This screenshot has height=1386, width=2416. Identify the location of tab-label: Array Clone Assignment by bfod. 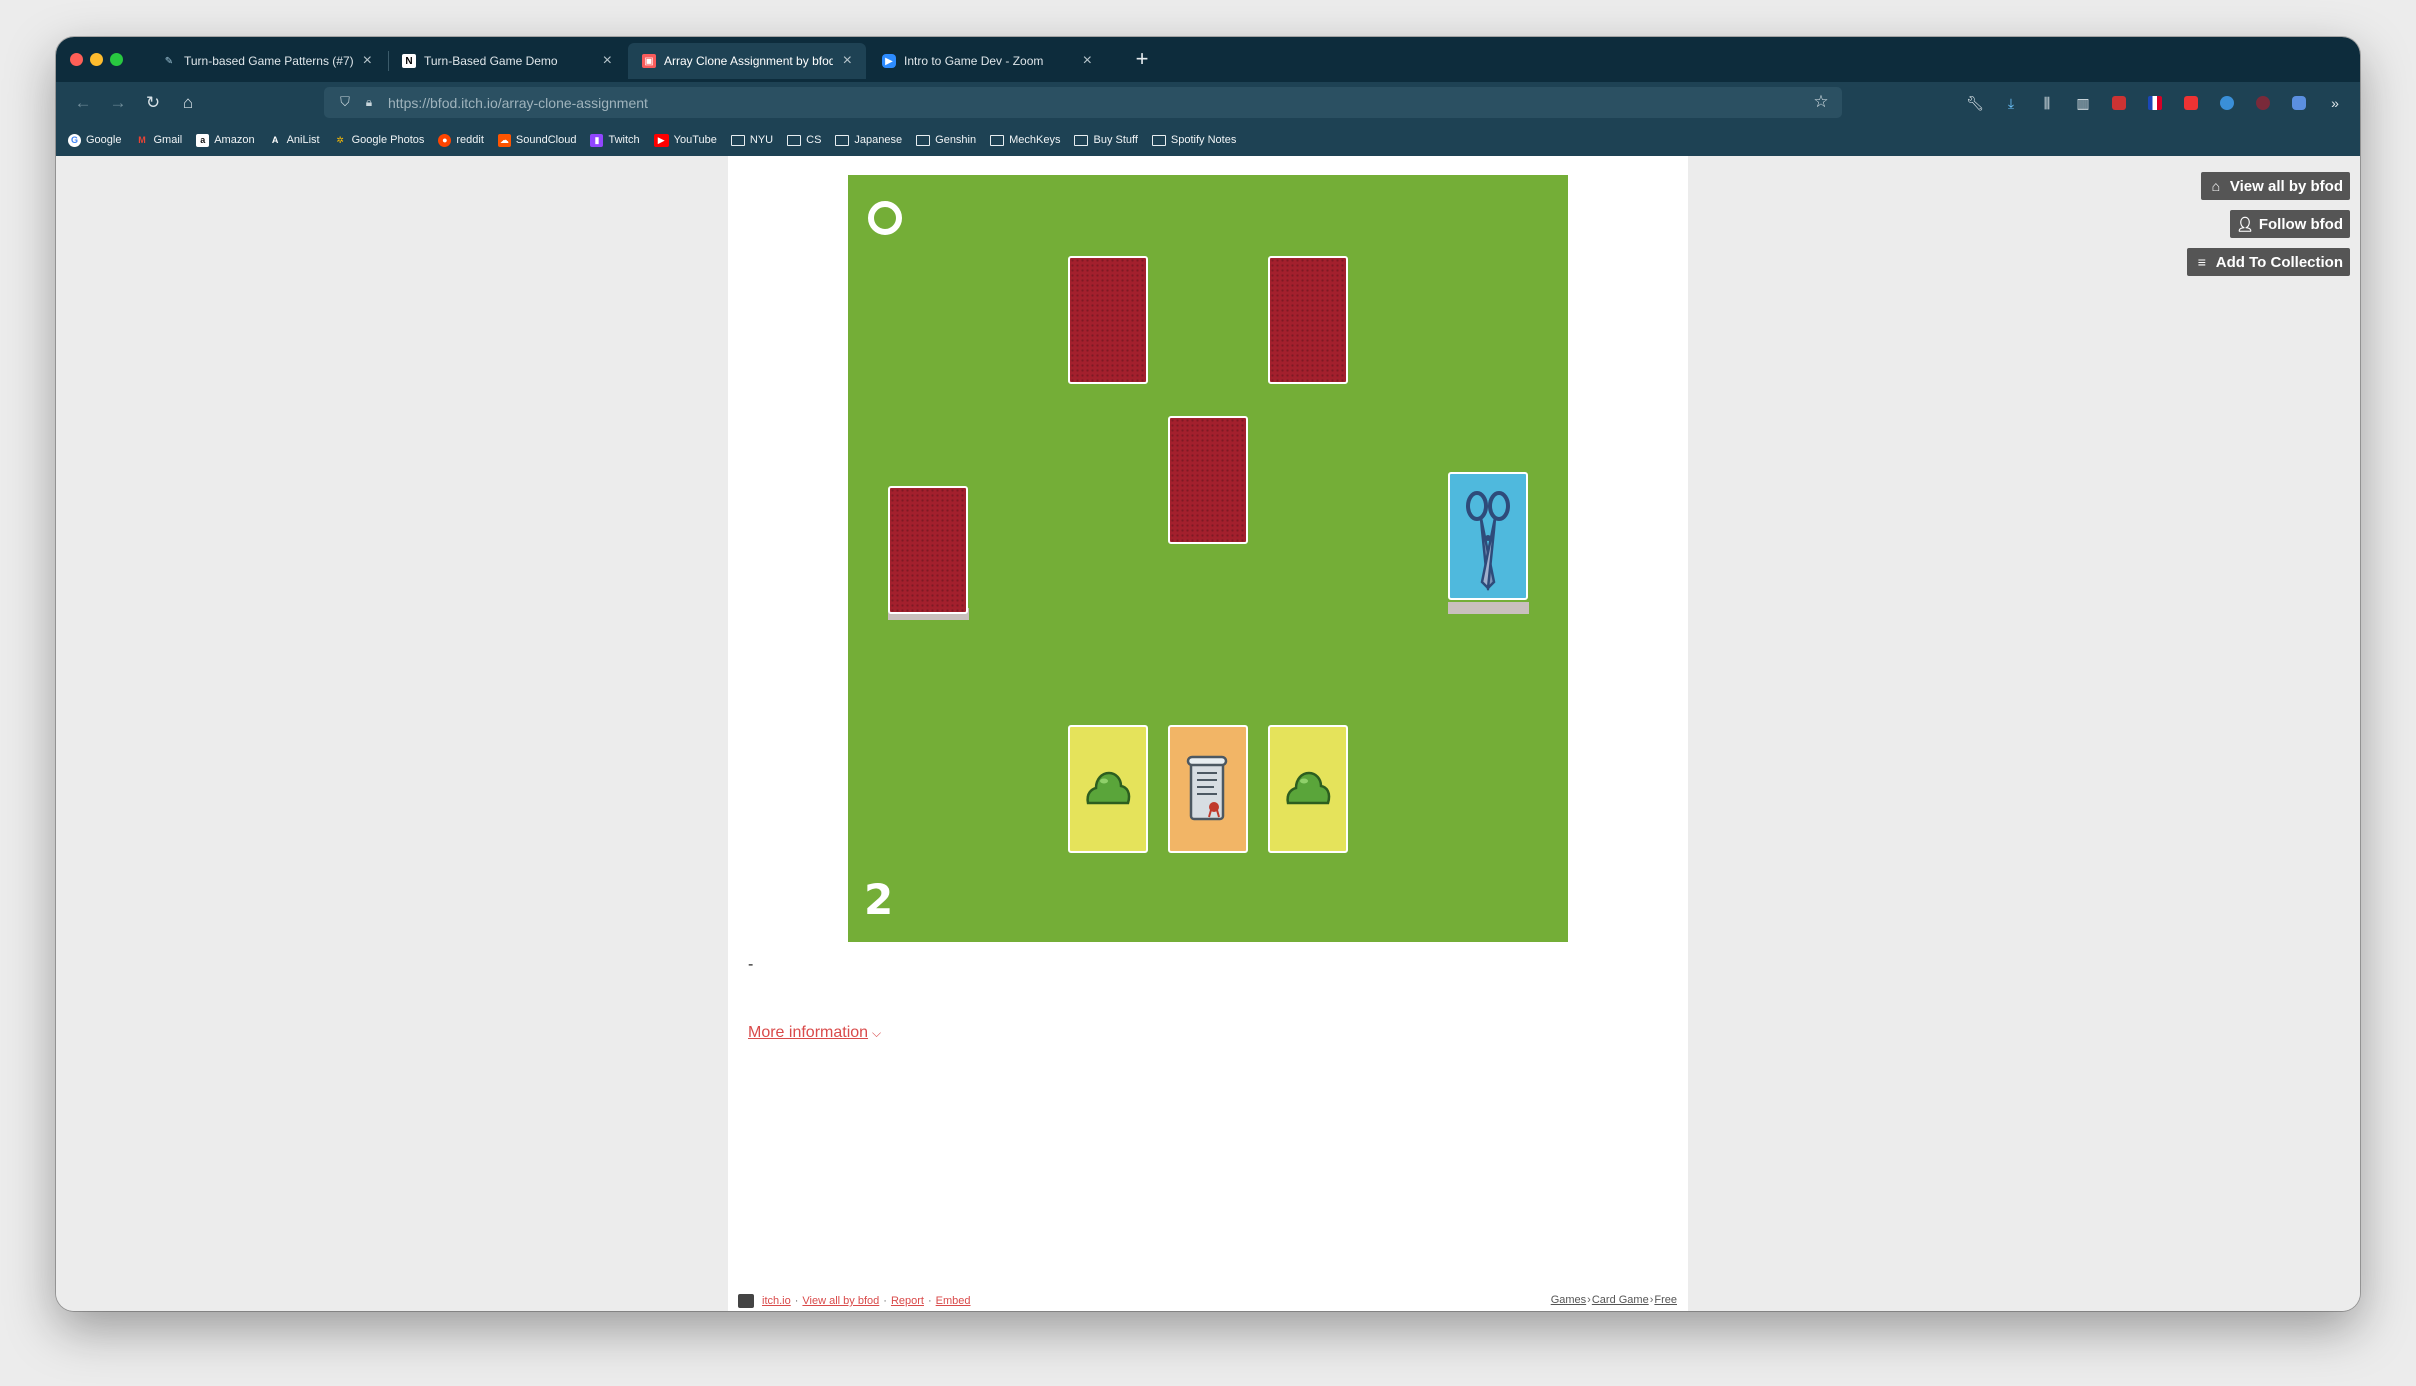
(748, 61).